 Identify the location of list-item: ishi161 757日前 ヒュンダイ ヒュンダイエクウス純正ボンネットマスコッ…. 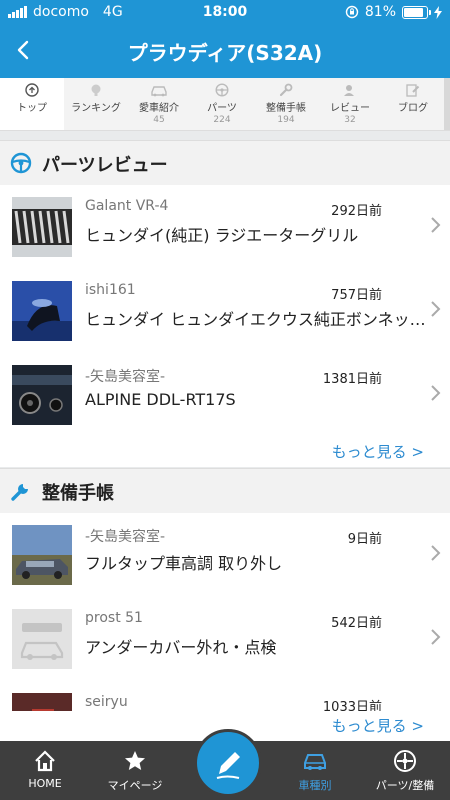
(225, 311).